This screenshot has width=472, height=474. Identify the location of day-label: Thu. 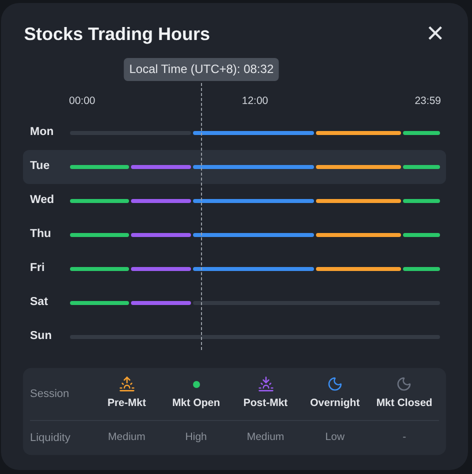
(41, 234).